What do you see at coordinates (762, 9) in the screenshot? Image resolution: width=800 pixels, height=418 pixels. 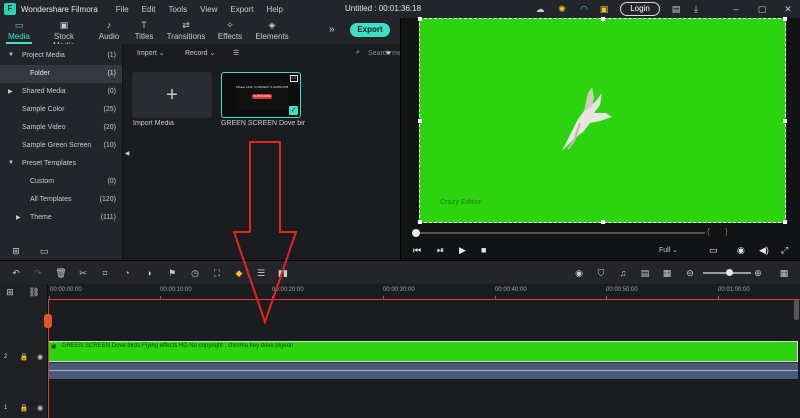 I see `maximize-icon: ▢` at bounding box center [762, 9].